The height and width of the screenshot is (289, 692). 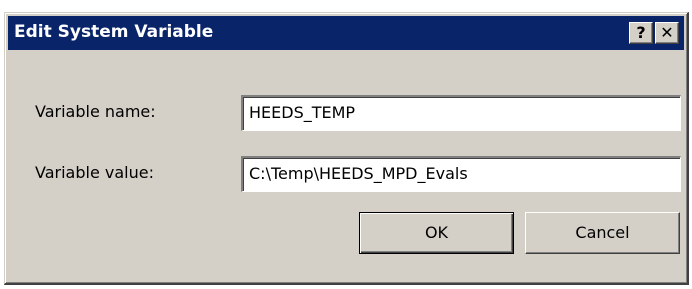 I want to click on question-mark-icon: ?, so click(x=641, y=32).